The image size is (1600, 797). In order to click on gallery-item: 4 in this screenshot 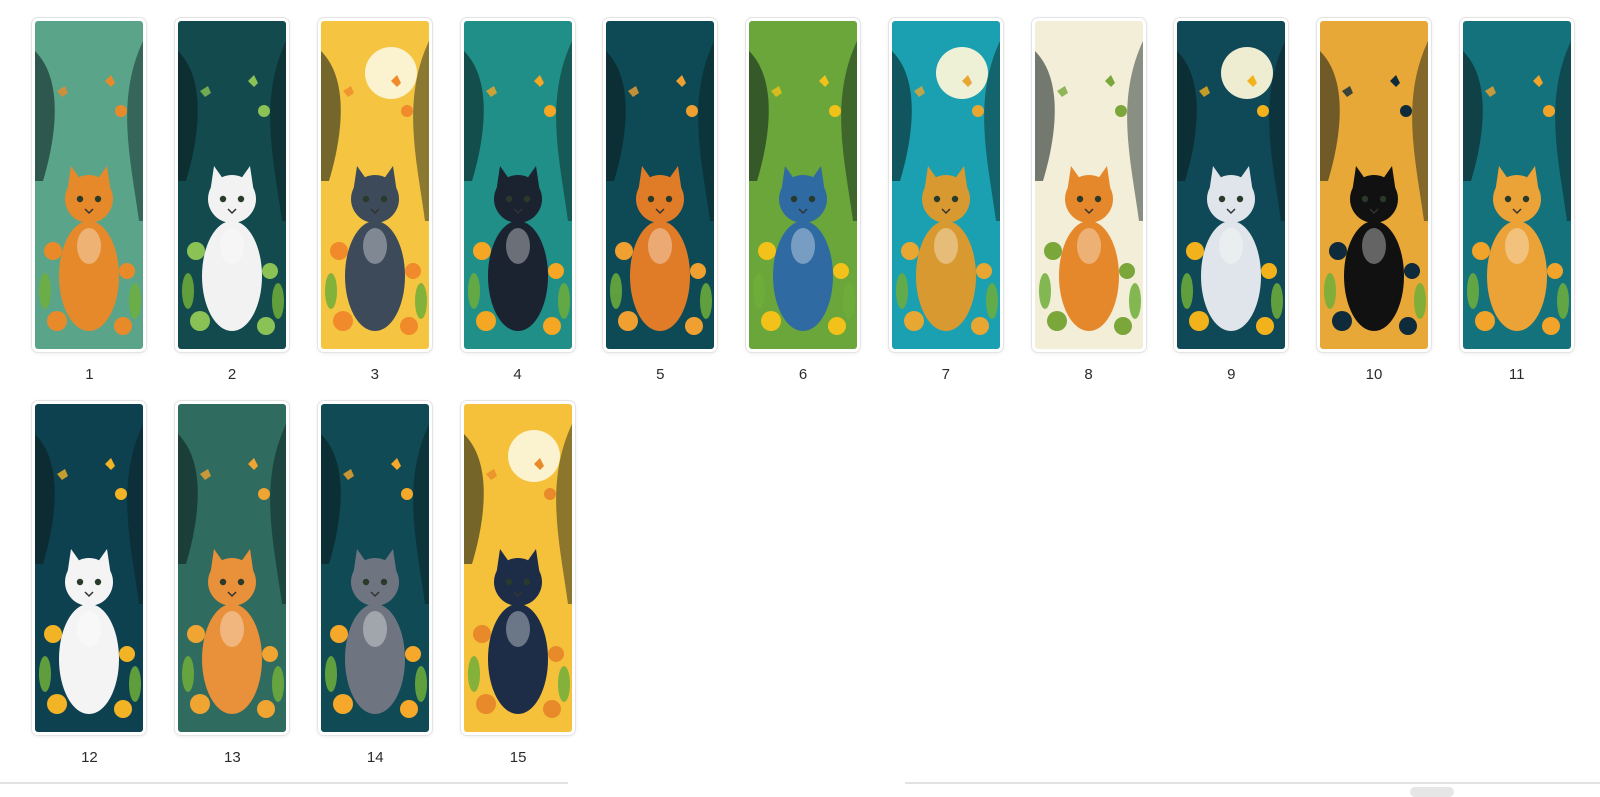, I will do `click(517, 201)`.